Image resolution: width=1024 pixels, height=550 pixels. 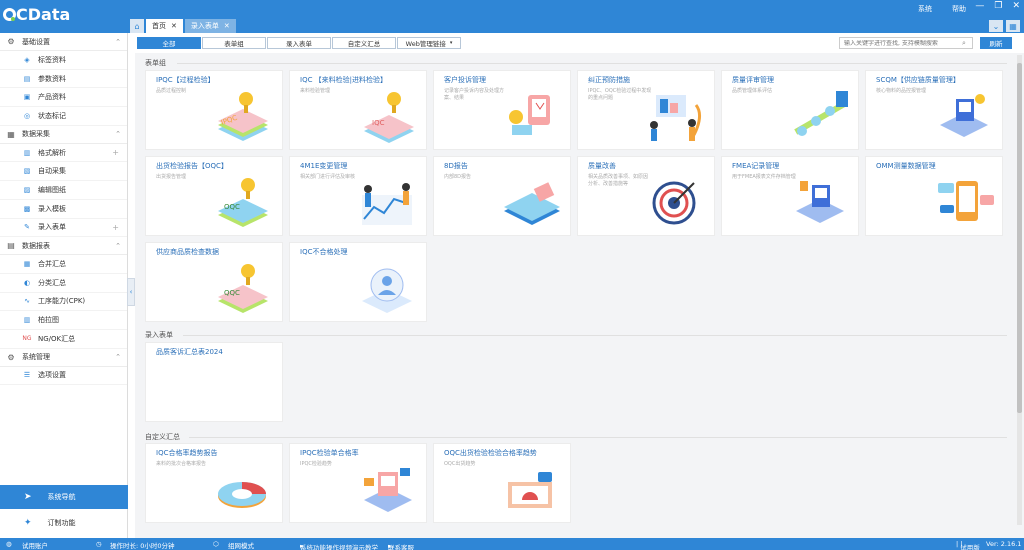 I want to click on filter-entry-button: 录入表单, so click(x=299, y=43).